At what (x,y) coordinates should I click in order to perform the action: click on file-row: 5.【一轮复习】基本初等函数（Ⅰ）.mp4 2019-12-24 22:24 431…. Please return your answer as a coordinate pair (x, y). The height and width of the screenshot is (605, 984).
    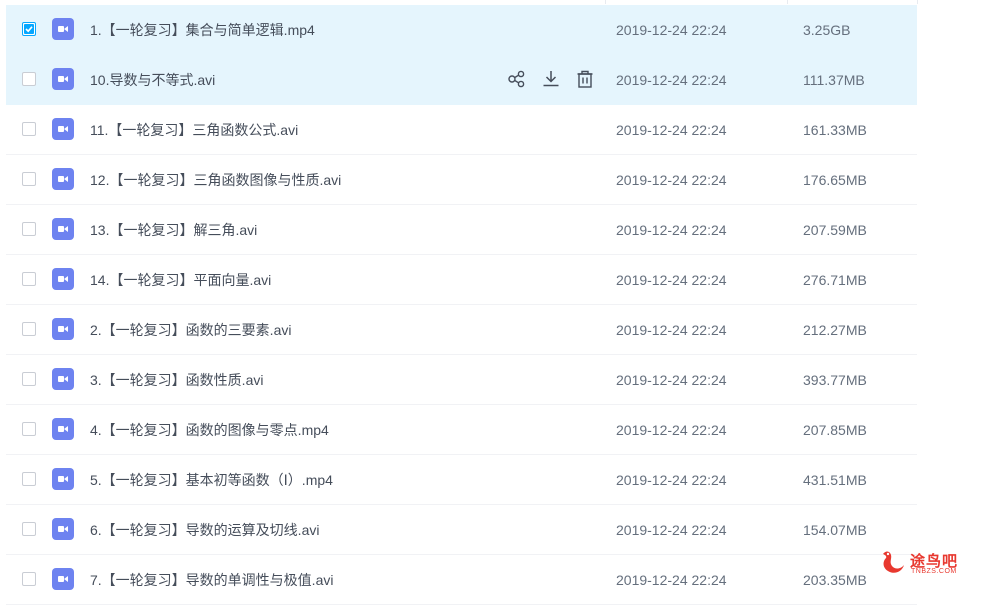
    Looking at the image, I should click on (461, 480).